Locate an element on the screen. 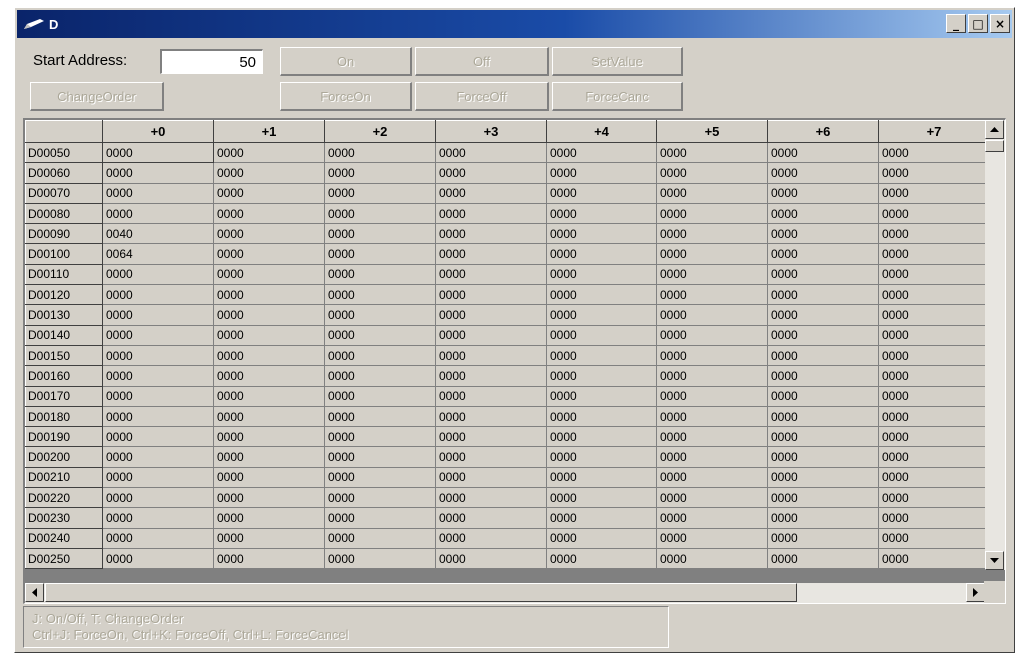 This screenshot has width=1015, height=653. row-address-header: D00220 is located at coordinates (64, 498).